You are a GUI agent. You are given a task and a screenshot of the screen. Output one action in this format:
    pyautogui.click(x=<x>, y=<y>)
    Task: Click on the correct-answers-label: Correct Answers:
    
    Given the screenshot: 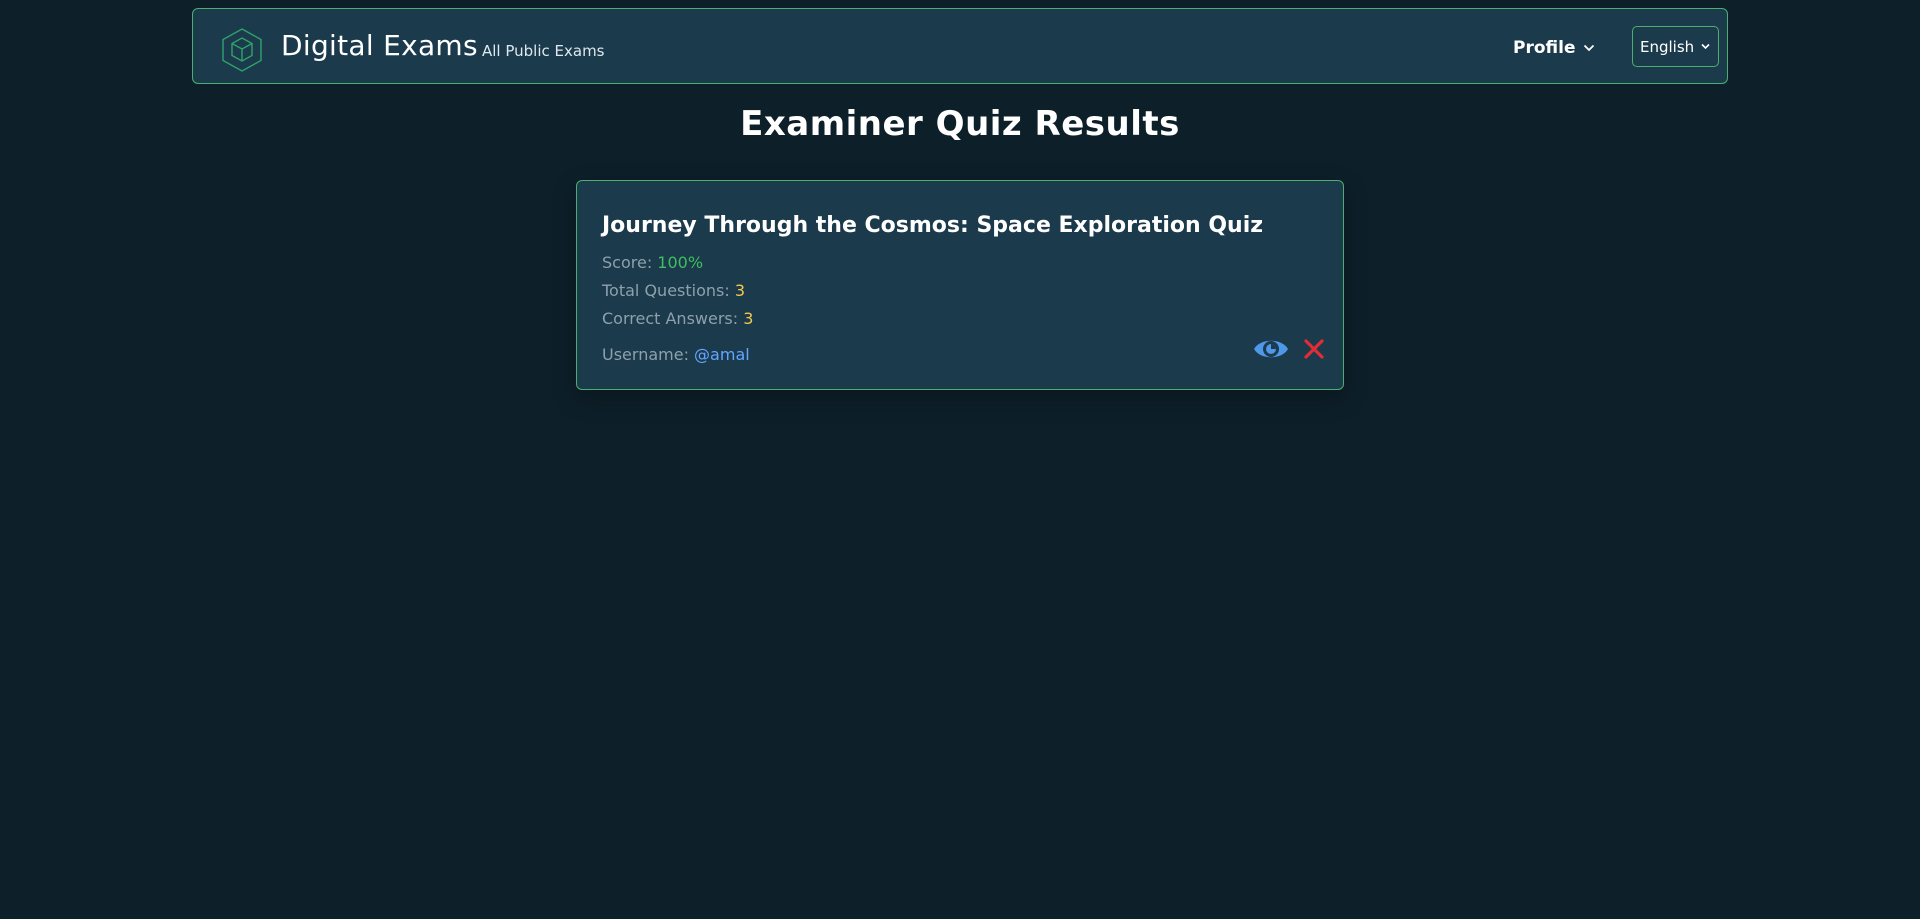 What is the action you would take?
    pyautogui.click(x=673, y=318)
    